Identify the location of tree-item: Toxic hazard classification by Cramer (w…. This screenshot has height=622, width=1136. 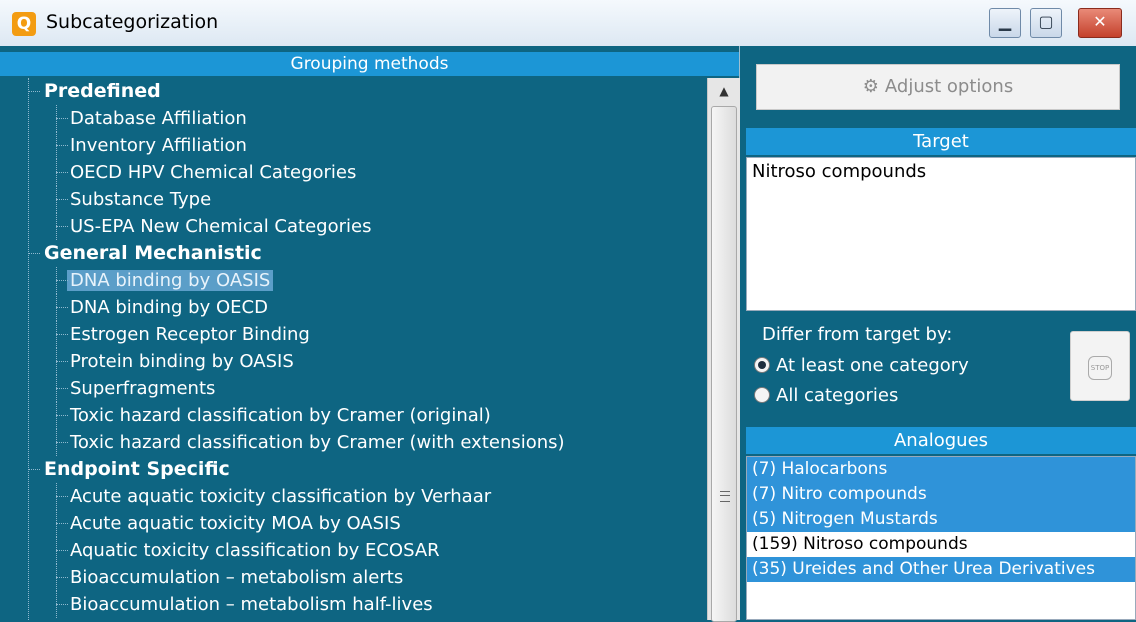
(353, 442).